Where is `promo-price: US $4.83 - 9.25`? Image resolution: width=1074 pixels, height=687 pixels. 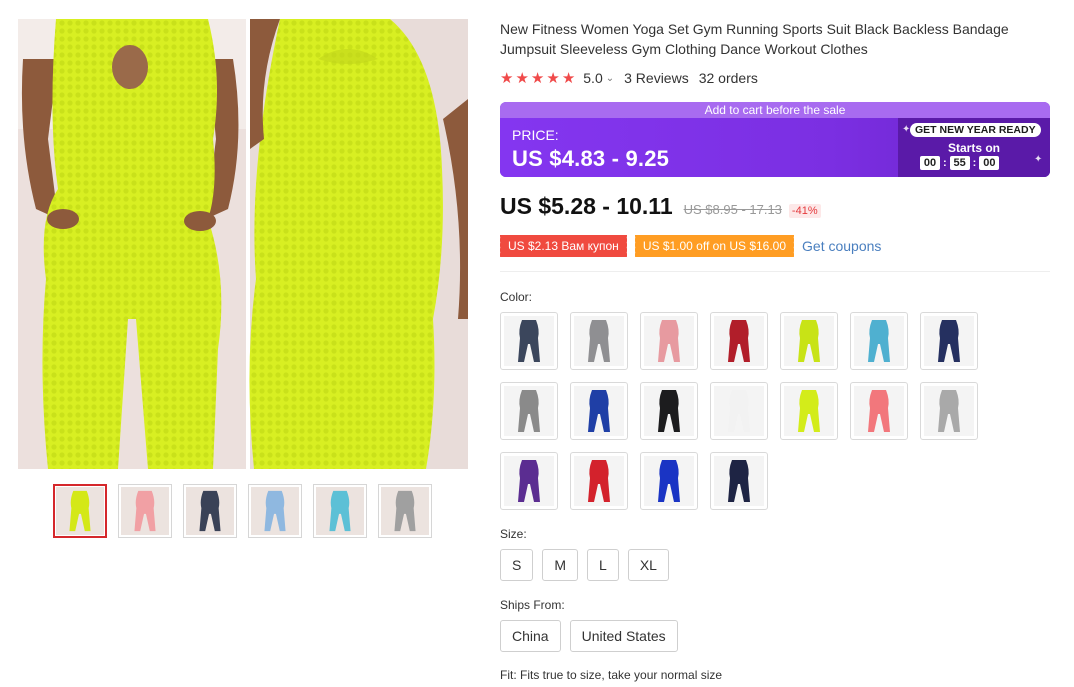
promo-price: US $4.83 - 9.25 is located at coordinates (591, 158).